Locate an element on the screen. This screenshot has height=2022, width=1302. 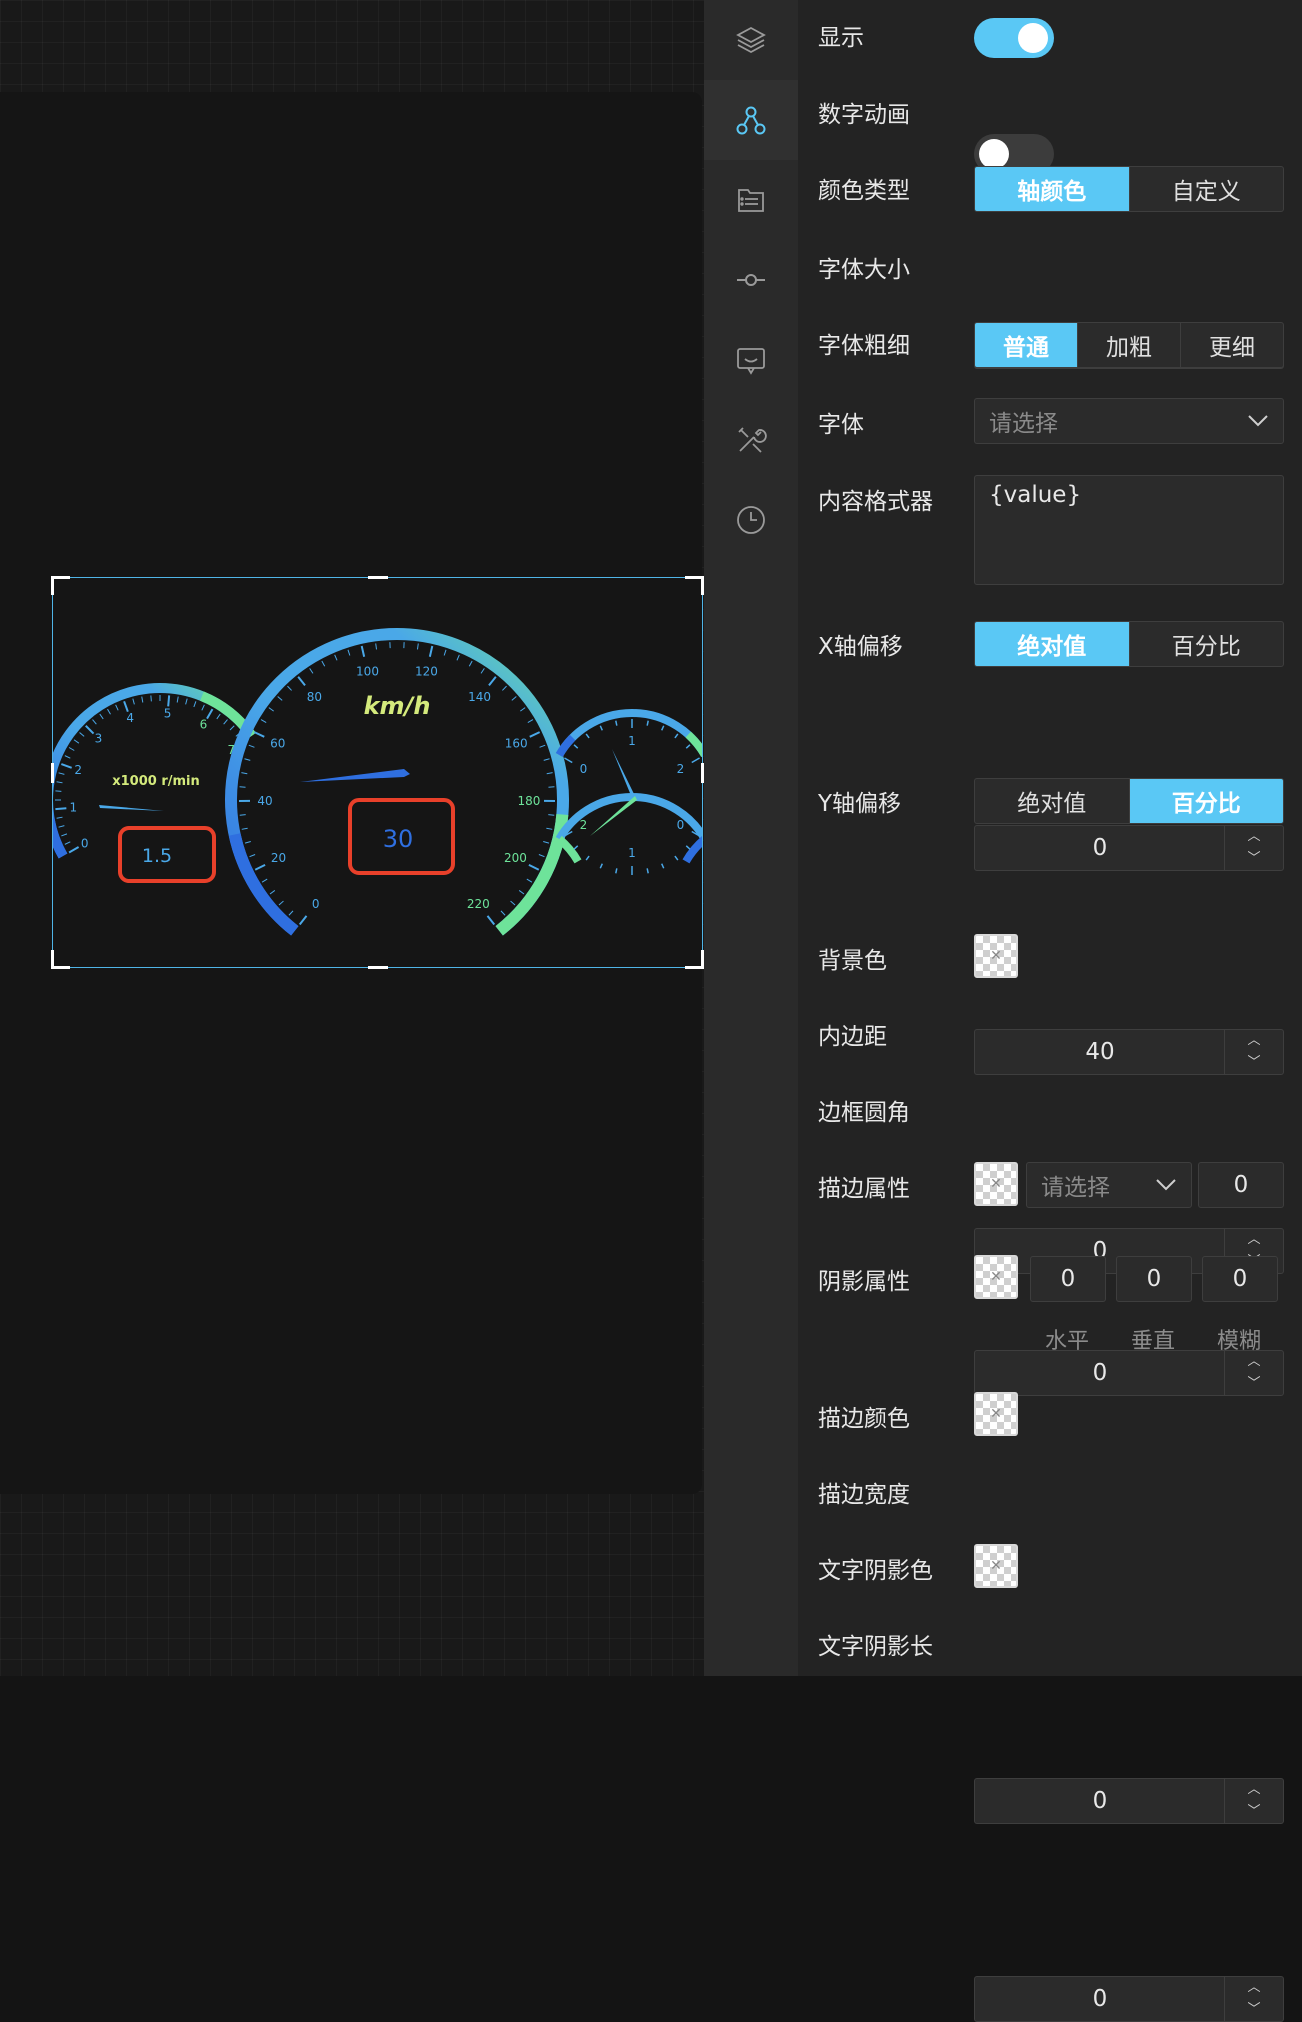
y-offset-percent-option: 百分比 is located at coordinates (1206, 801).